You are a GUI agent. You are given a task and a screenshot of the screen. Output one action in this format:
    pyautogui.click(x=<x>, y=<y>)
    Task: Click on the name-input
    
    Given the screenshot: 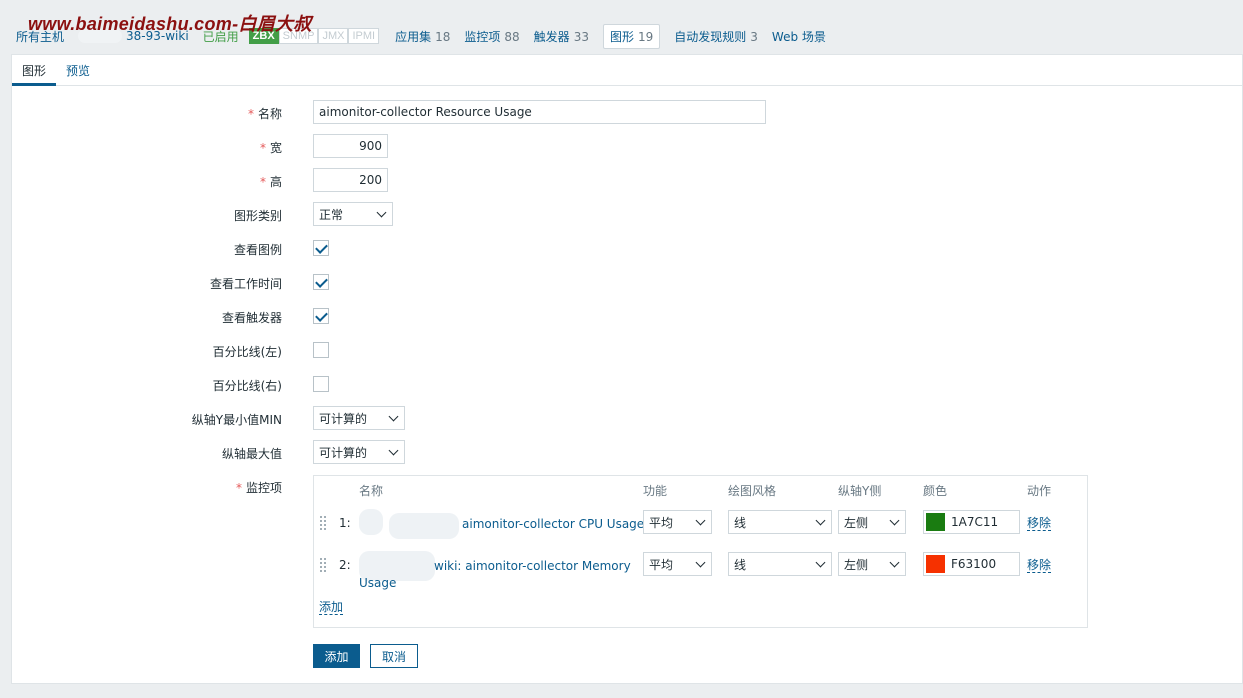 What is the action you would take?
    pyautogui.click(x=539, y=112)
    